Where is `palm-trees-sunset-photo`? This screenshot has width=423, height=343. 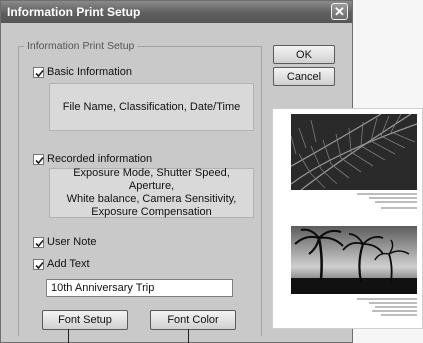 palm-trees-sunset-photo is located at coordinates (354, 260).